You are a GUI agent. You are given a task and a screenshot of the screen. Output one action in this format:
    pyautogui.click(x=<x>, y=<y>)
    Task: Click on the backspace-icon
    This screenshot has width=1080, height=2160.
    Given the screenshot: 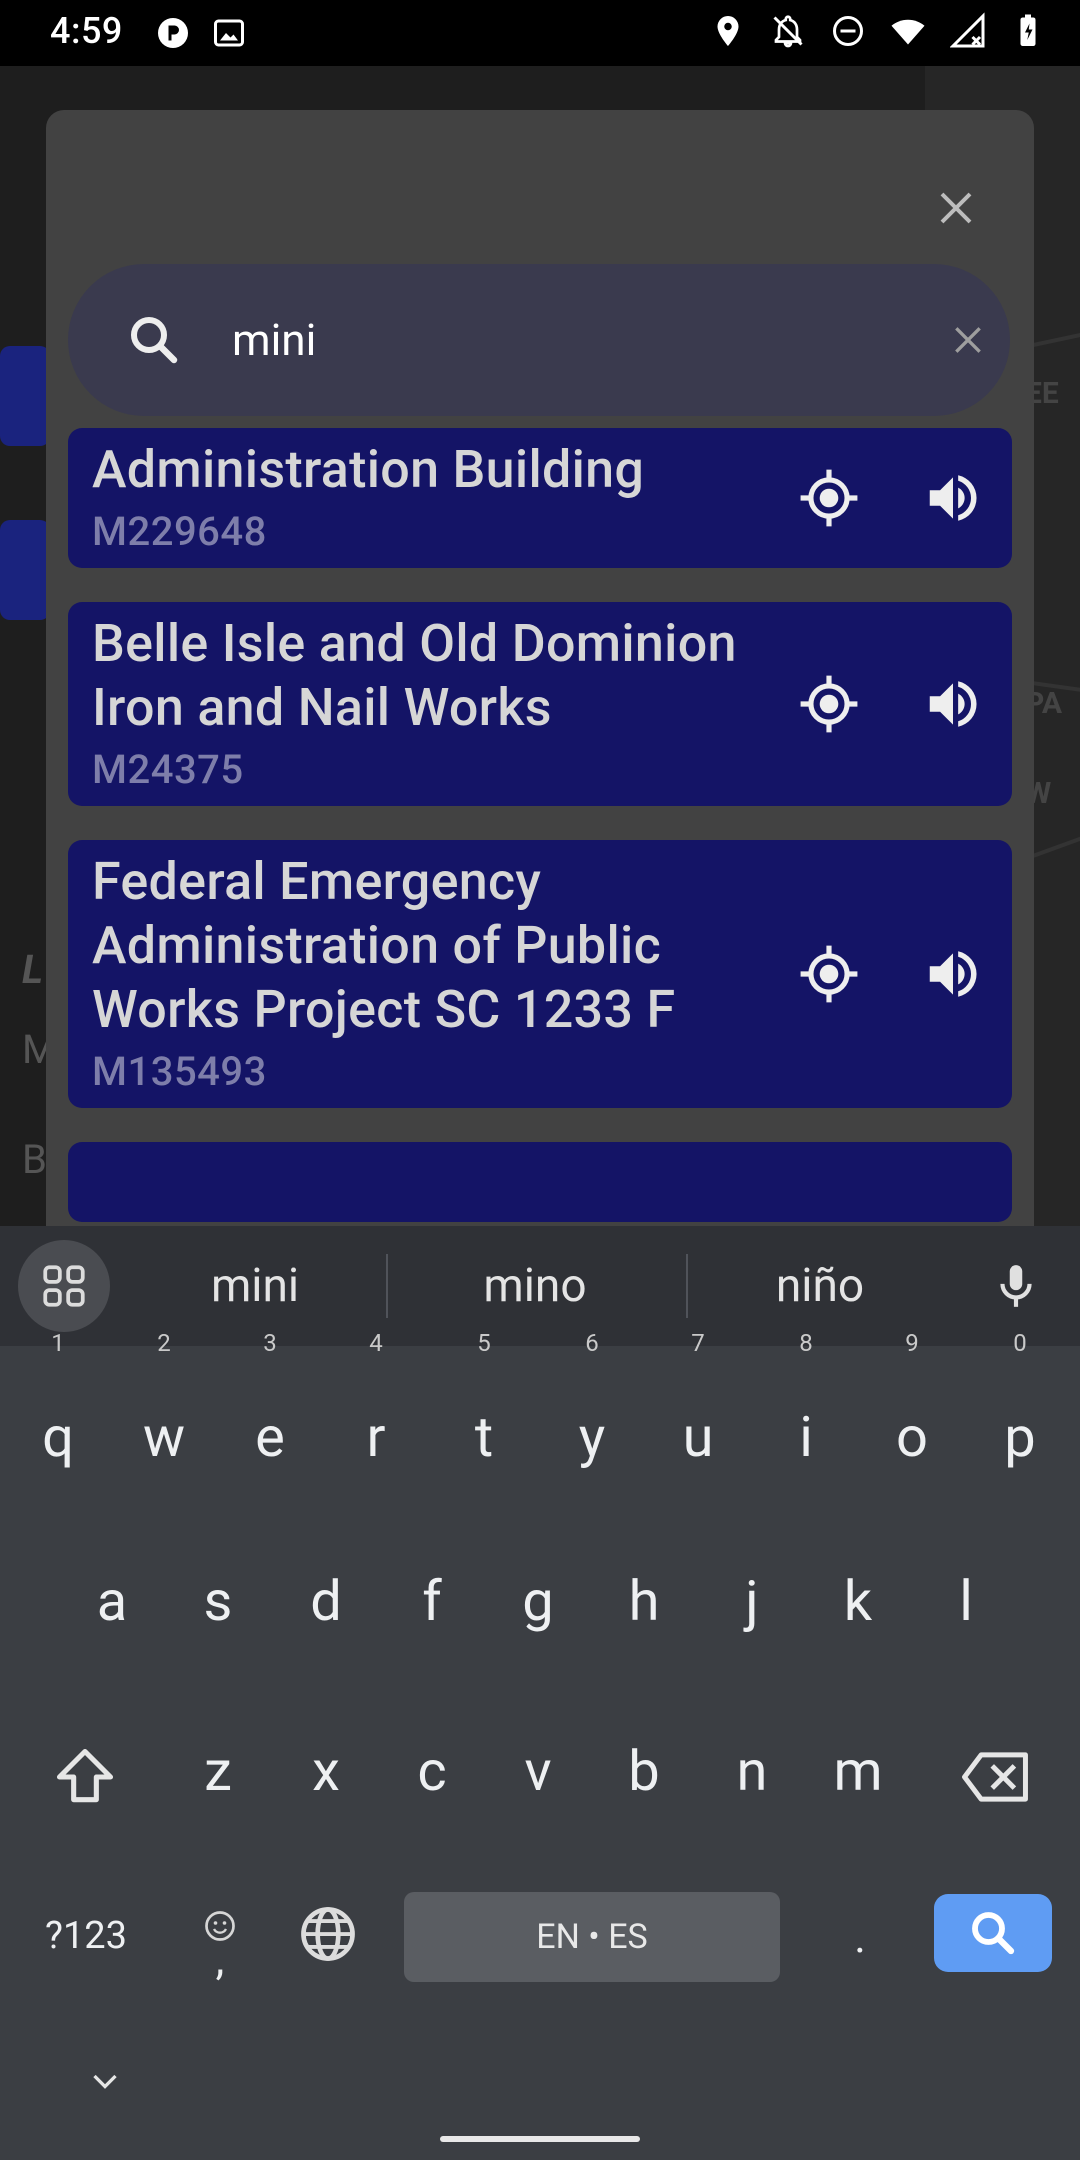 What is the action you would take?
    pyautogui.click(x=995, y=1777)
    